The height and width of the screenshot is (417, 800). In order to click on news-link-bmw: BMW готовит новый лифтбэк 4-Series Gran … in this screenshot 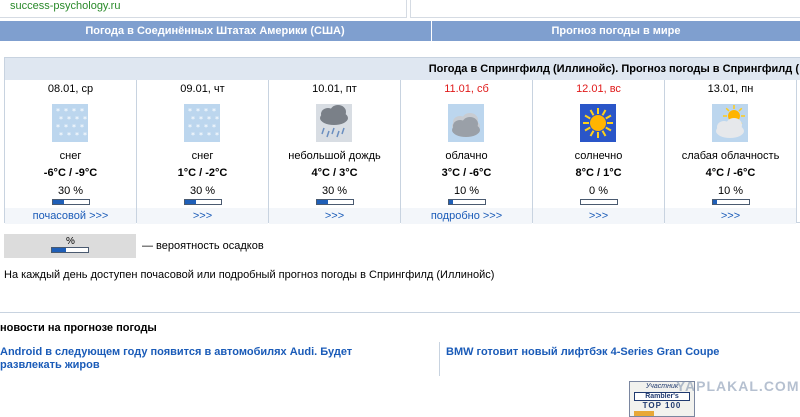, I will do `click(623, 352)`.